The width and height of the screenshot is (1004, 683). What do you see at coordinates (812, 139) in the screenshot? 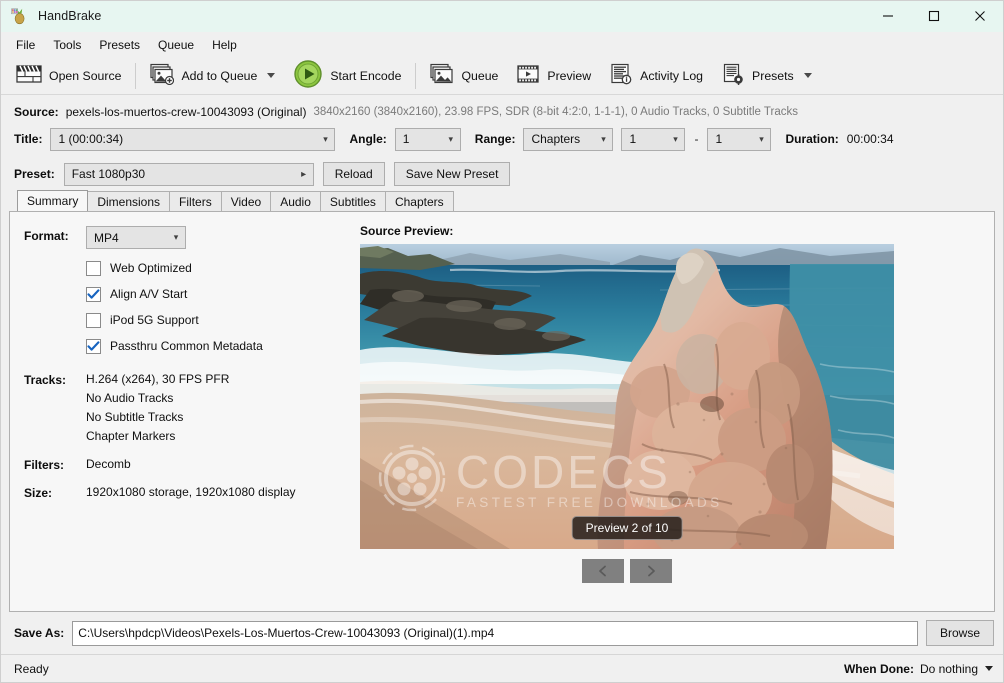
I see `duration-label: Duration:` at bounding box center [812, 139].